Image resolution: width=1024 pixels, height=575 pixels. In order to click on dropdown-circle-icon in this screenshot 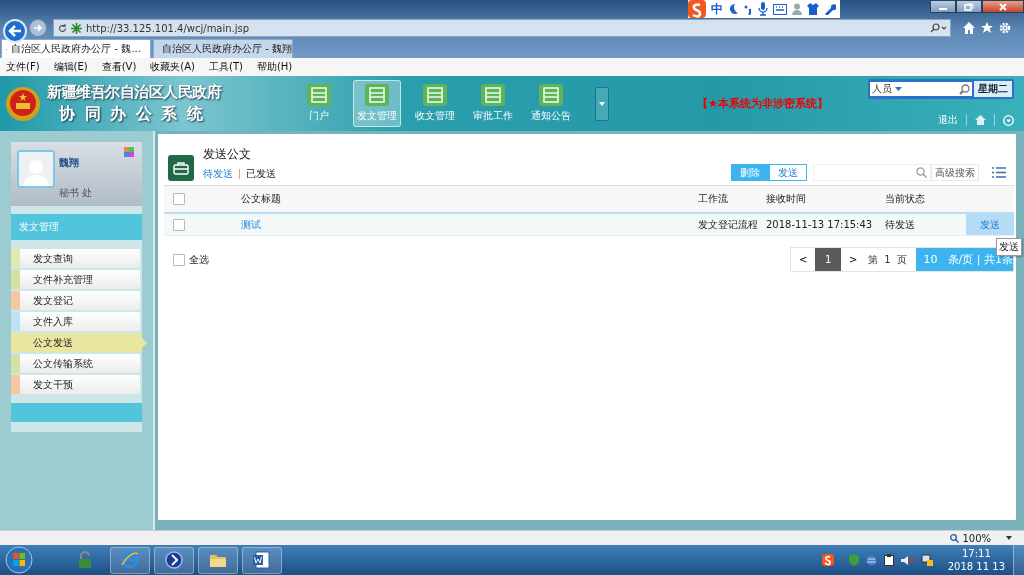, I will do `click(1008, 120)`.